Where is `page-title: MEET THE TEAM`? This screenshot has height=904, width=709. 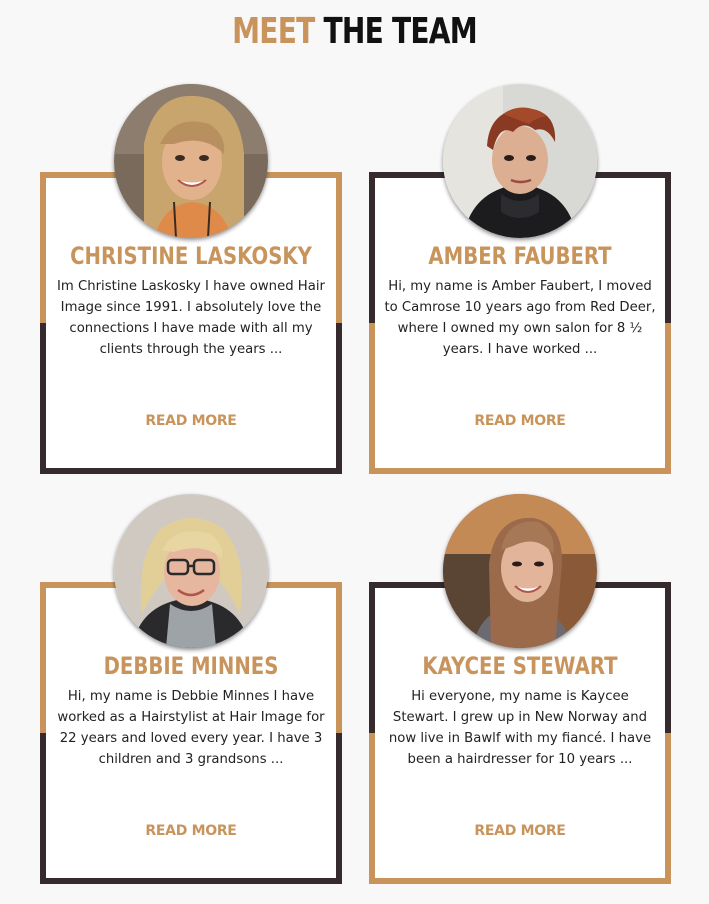
page-title: MEET THE TEAM is located at coordinates (354, 32).